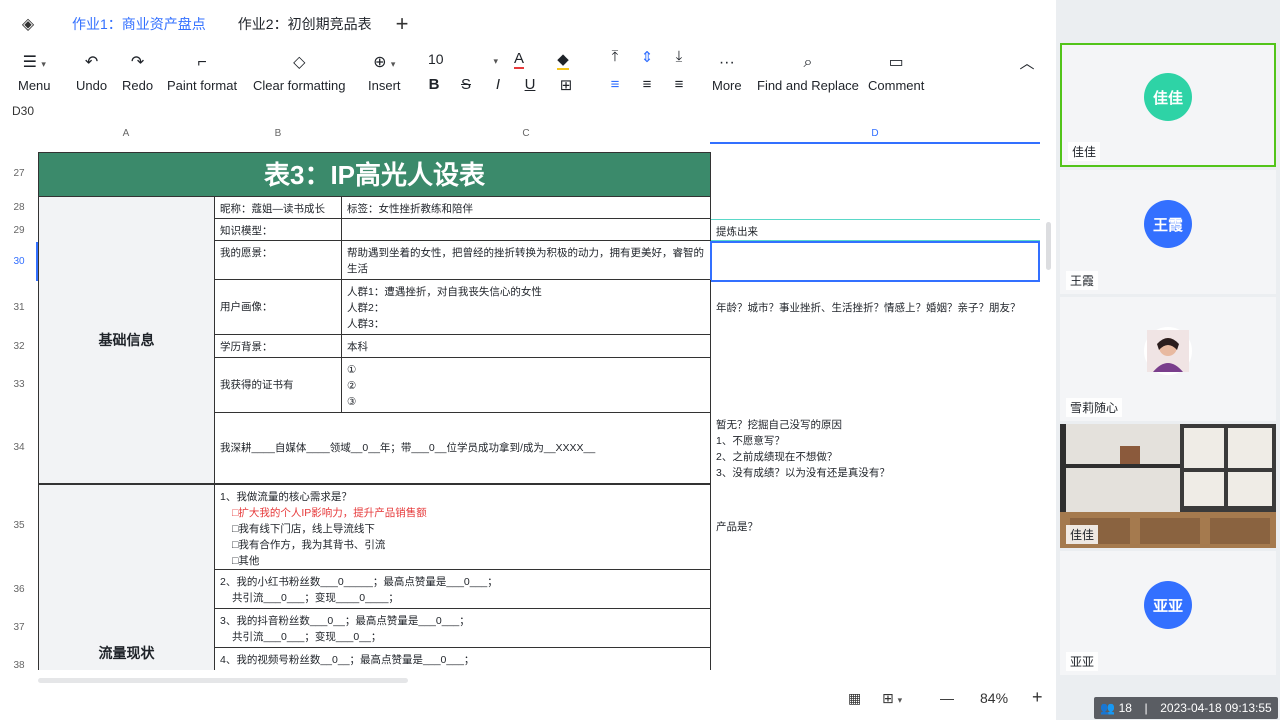 This screenshot has height=720, width=1280. What do you see at coordinates (19, 384) in the screenshot?
I see `row-number: 33` at bounding box center [19, 384].